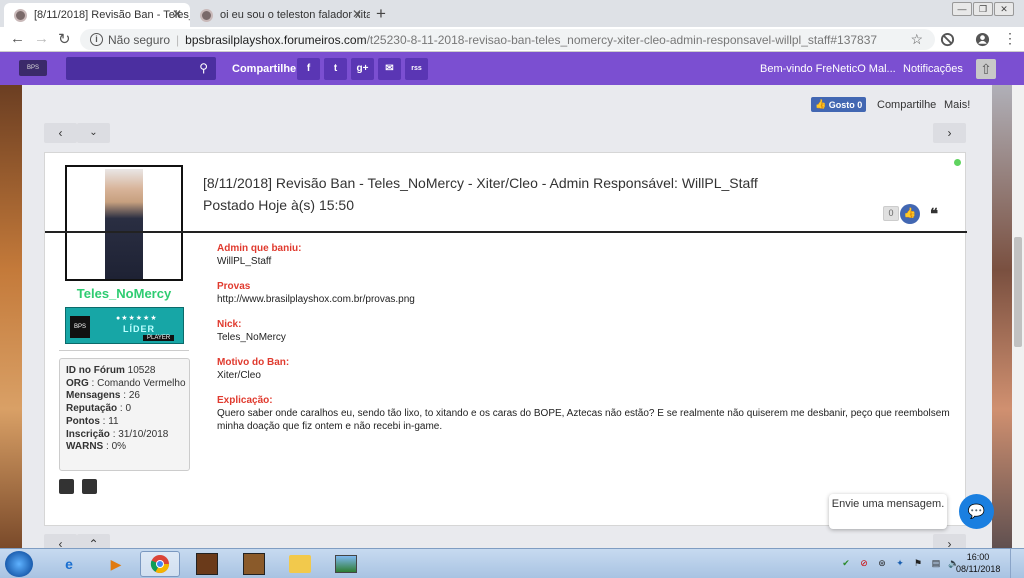 The width and height of the screenshot is (1024, 578). Describe the element at coordinates (982, 39) in the screenshot. I see `account-icon` at that location.